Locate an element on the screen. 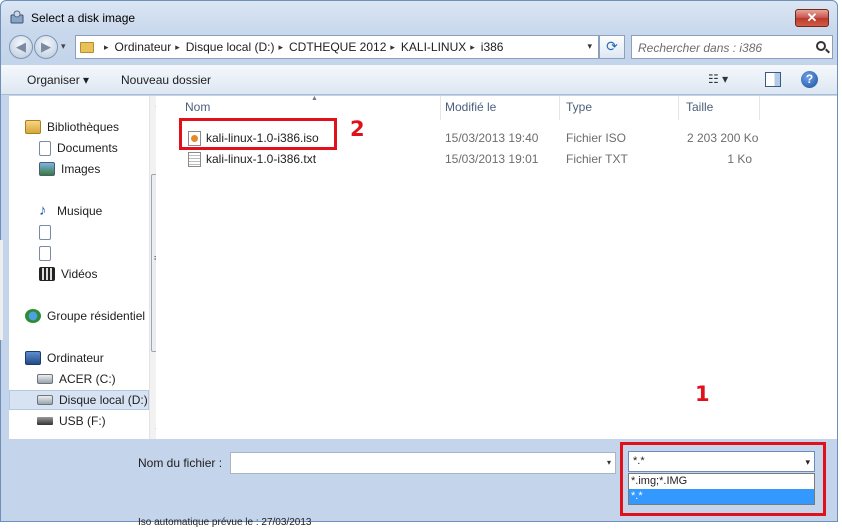  view-options-icon: ☷ ▾ is located at coordinates (718, 79).